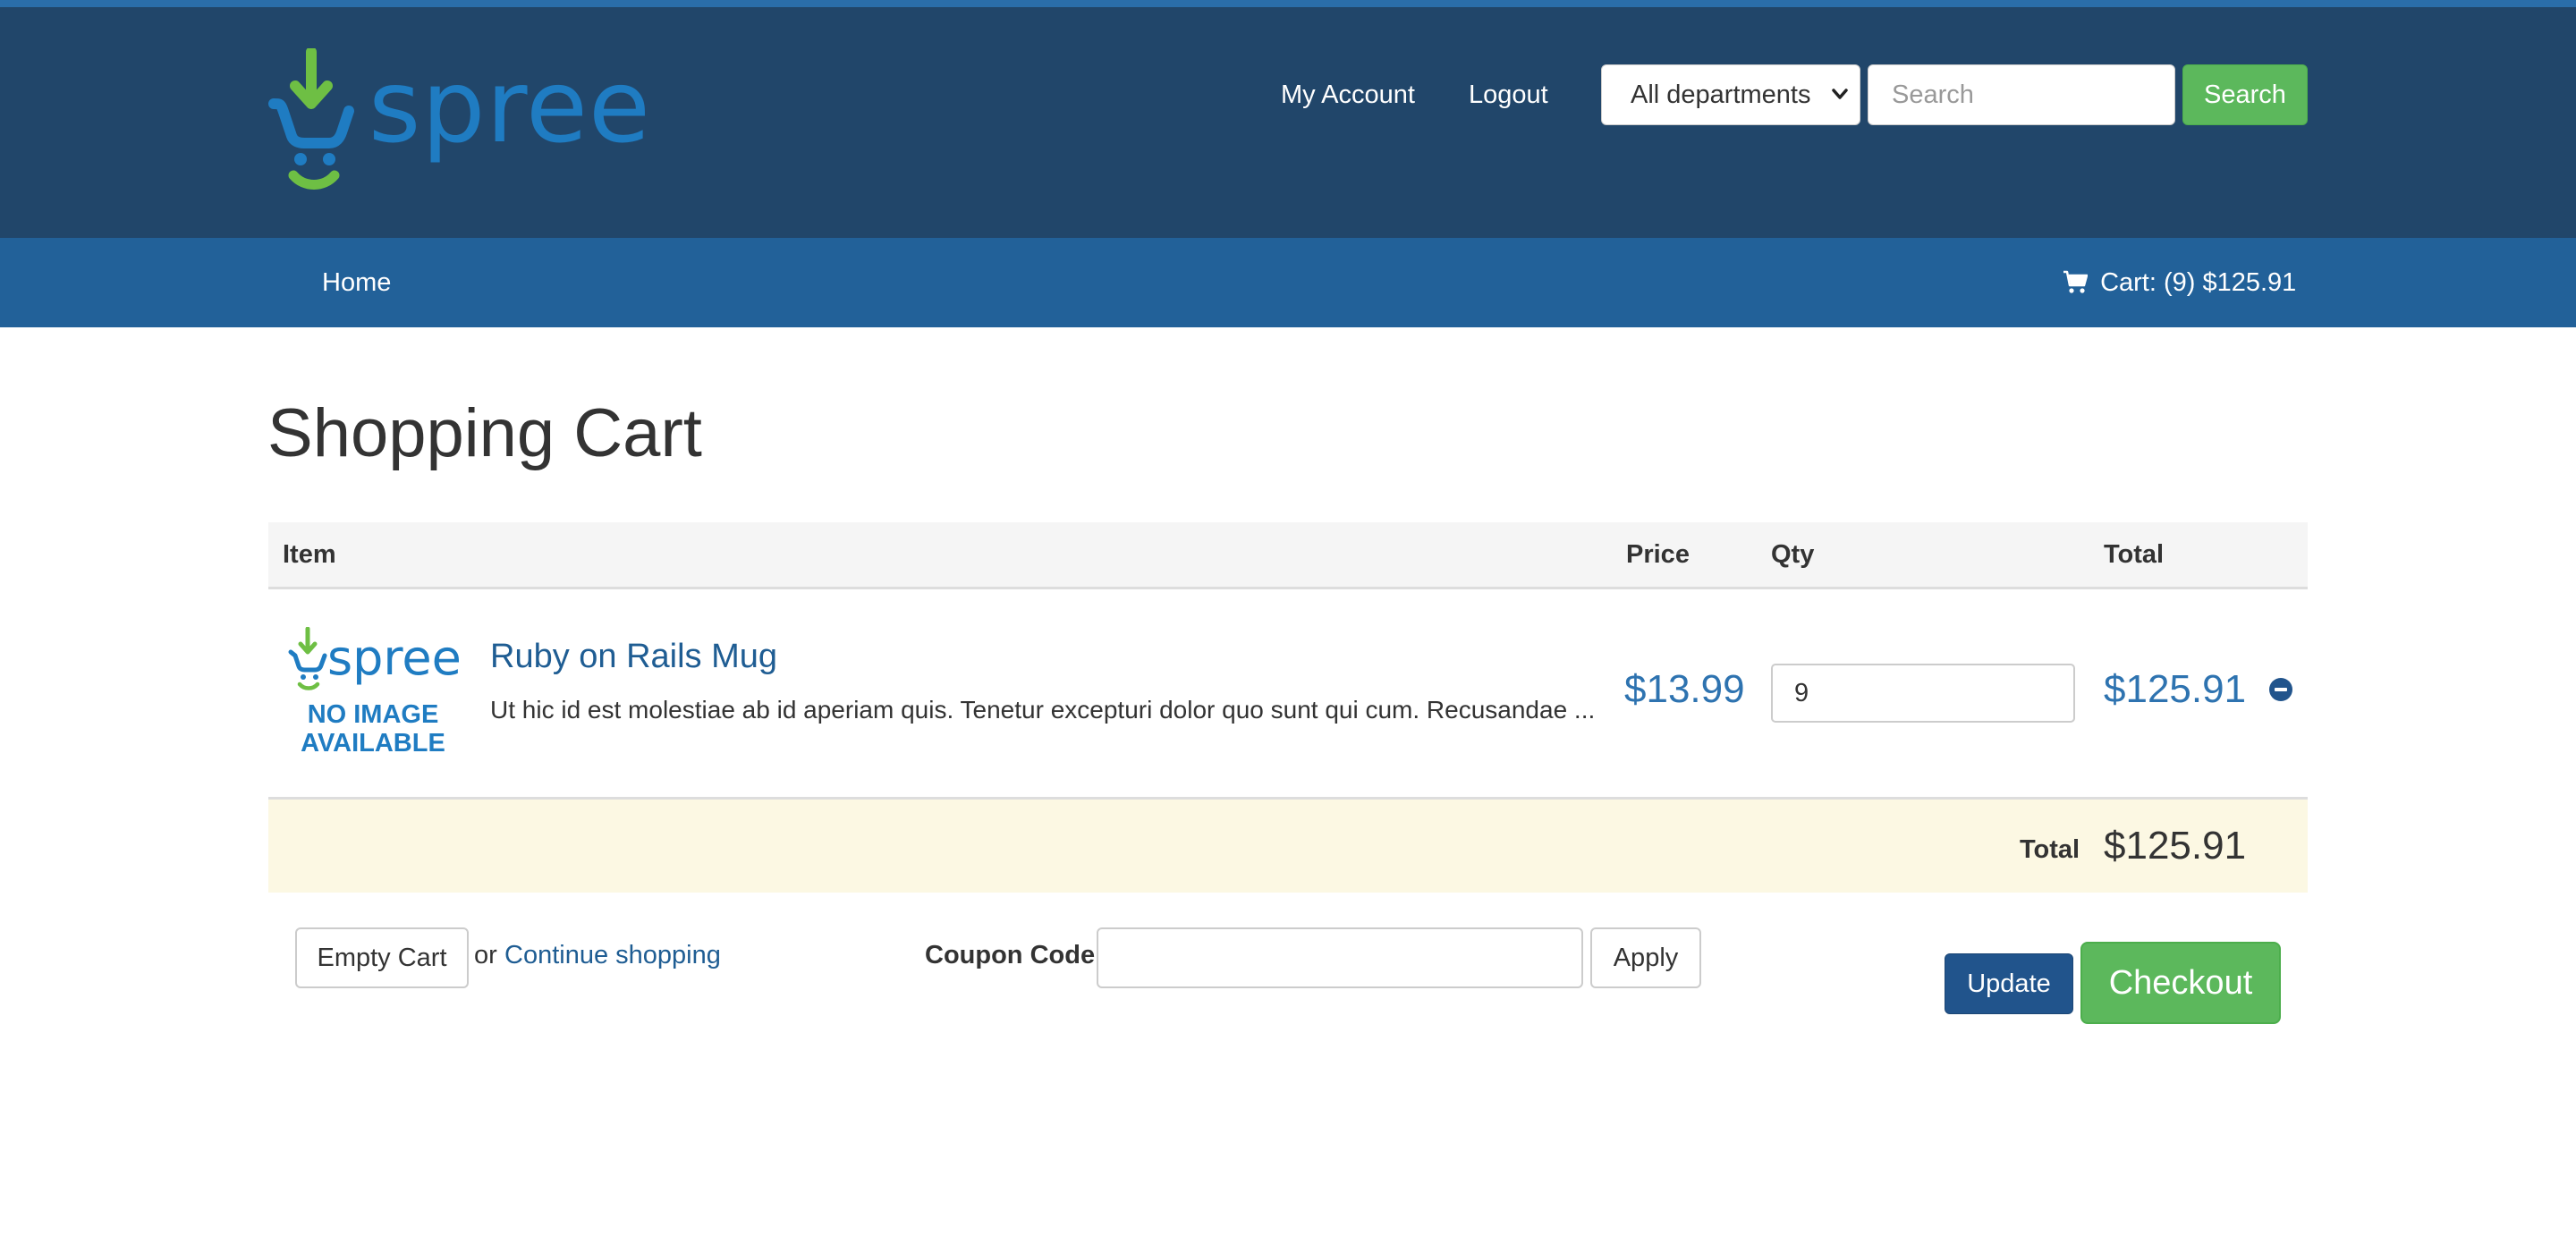 This screenshot has width=2576, height=1236. What do you see at coordinates (2175, 846) in the screenshot?
I see `order-total-value: $125.91` at bounding box center [2175, 846].